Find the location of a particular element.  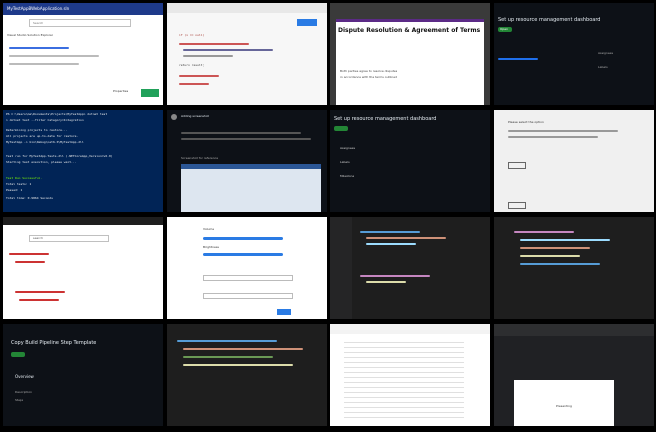

form-text: Please select the option is located at coordinates (526, 122).